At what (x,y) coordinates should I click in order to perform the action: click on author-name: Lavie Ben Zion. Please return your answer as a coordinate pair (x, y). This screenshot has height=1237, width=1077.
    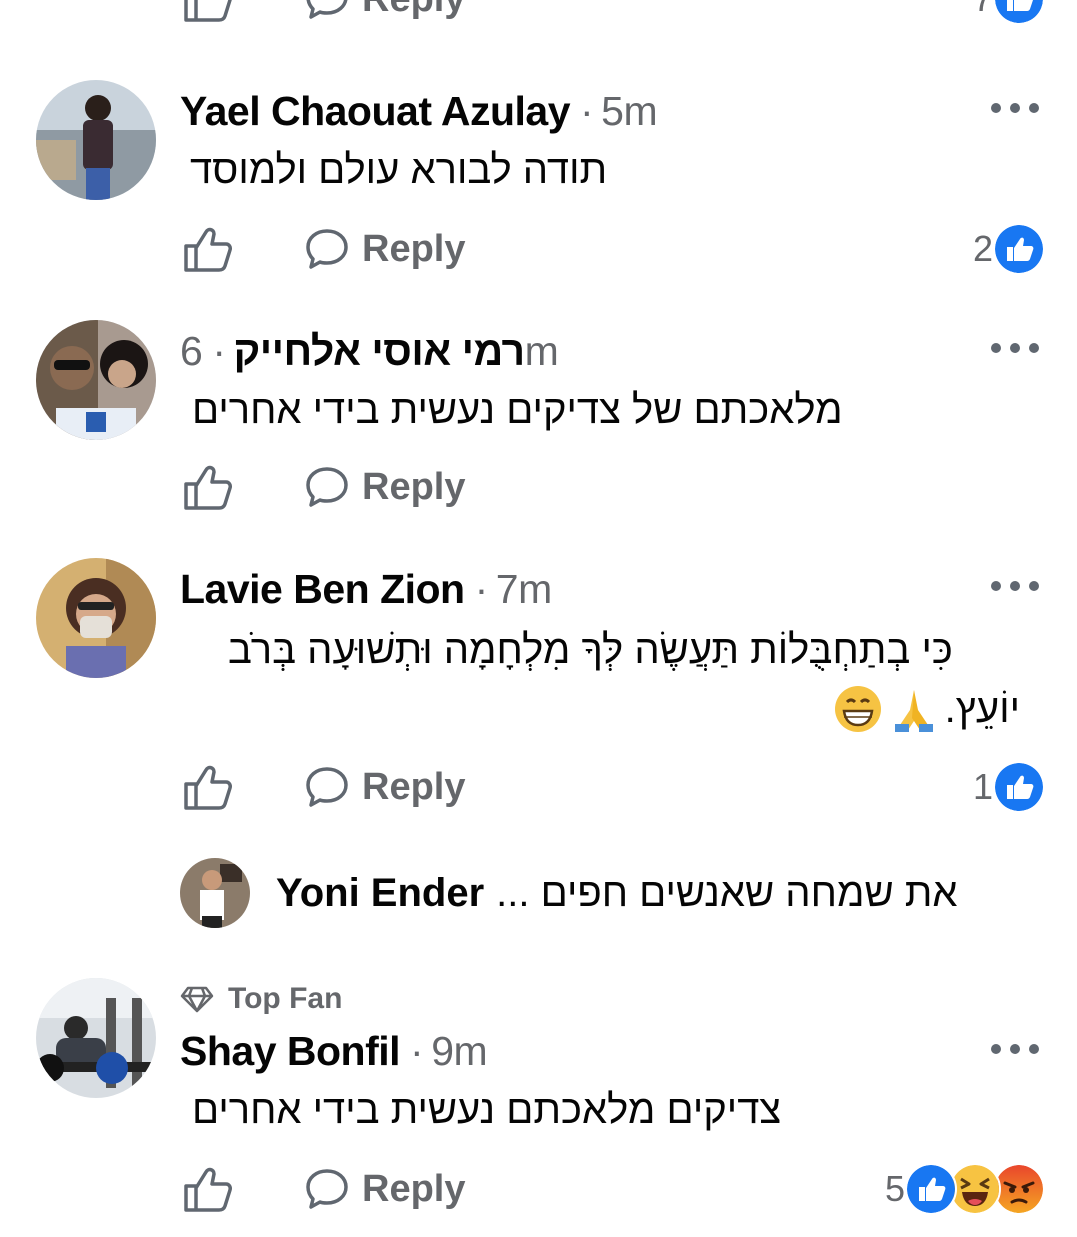
    Looking at the image, I should click on (322, 589).